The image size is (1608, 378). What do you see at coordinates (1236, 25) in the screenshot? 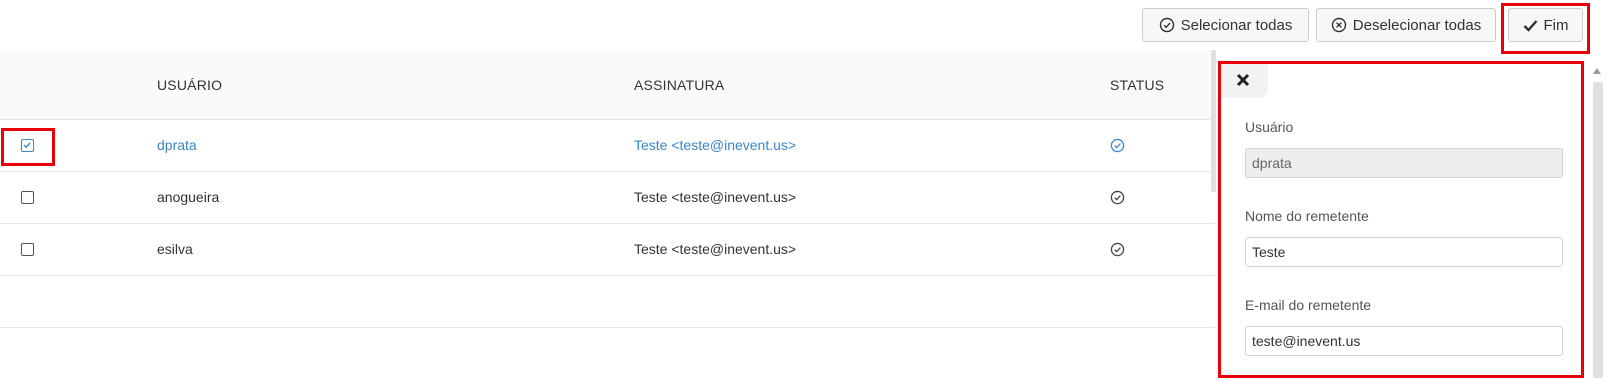
I see `select-all-label: Selecionar todas` at bounding box center [1236, 25].